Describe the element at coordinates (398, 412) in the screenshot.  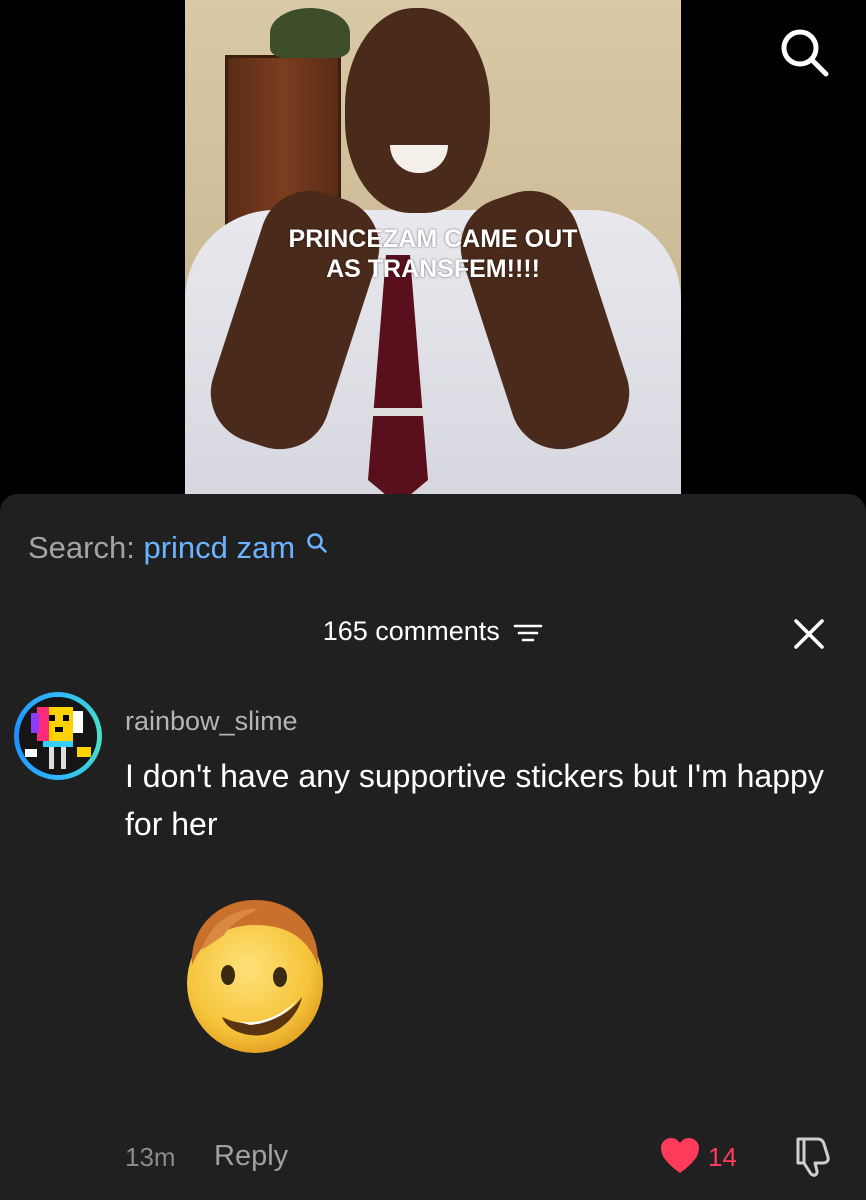
I see `tie-clip` at that location.